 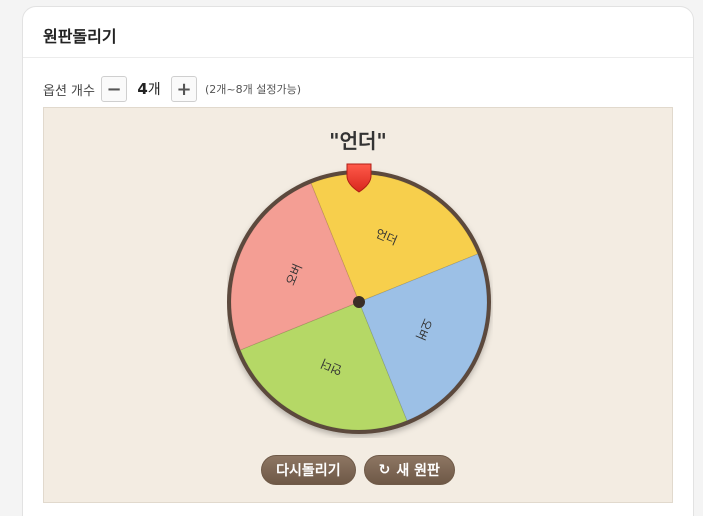 I want to click on option-count-display: 4개, so click(x=149, y=89).